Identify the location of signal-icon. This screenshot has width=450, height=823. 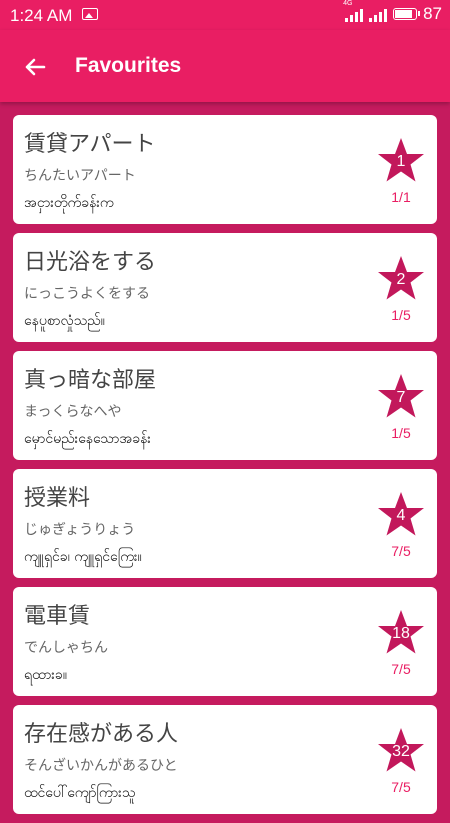
(378, 14).